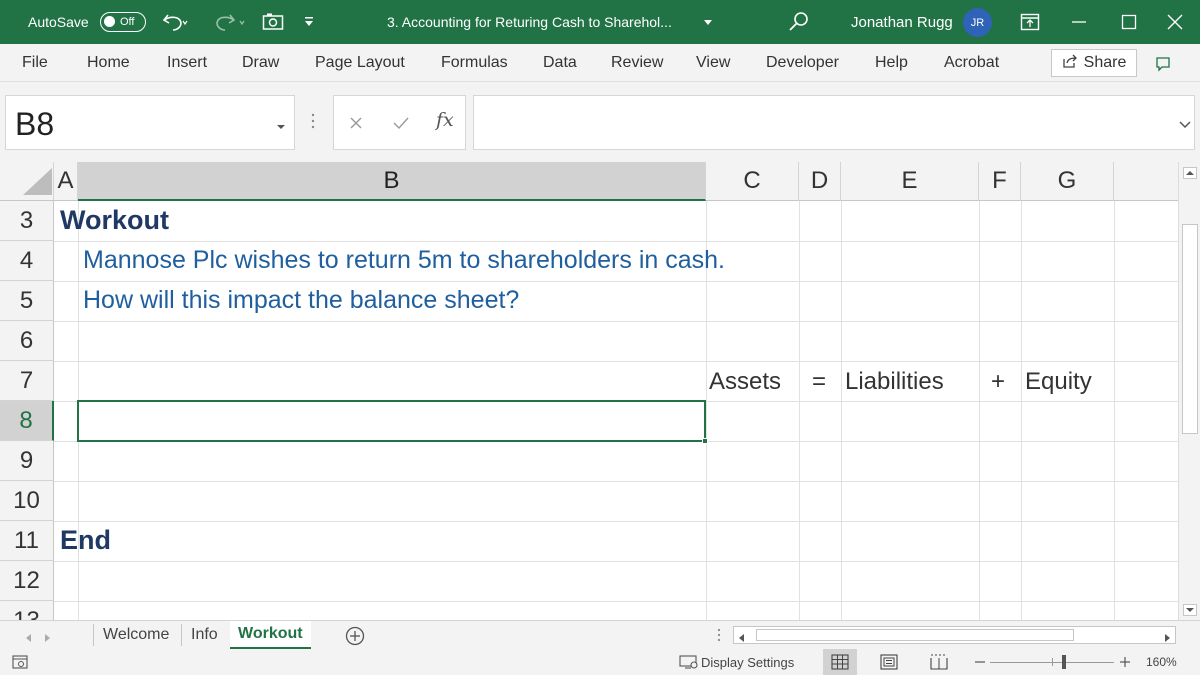 The width and height of the screenshot is (1200, 675). What do you see at coordinates (150, 122) in the screenshot?
I see `name-box: B8` at bounding box center [150, 122].